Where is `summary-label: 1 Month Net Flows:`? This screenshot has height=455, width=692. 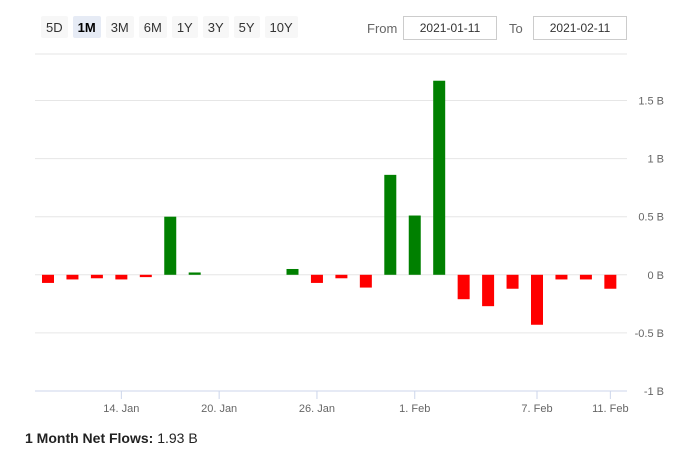
summary-label: 1 Month Net Flows: is located at coordinates (89, 438).